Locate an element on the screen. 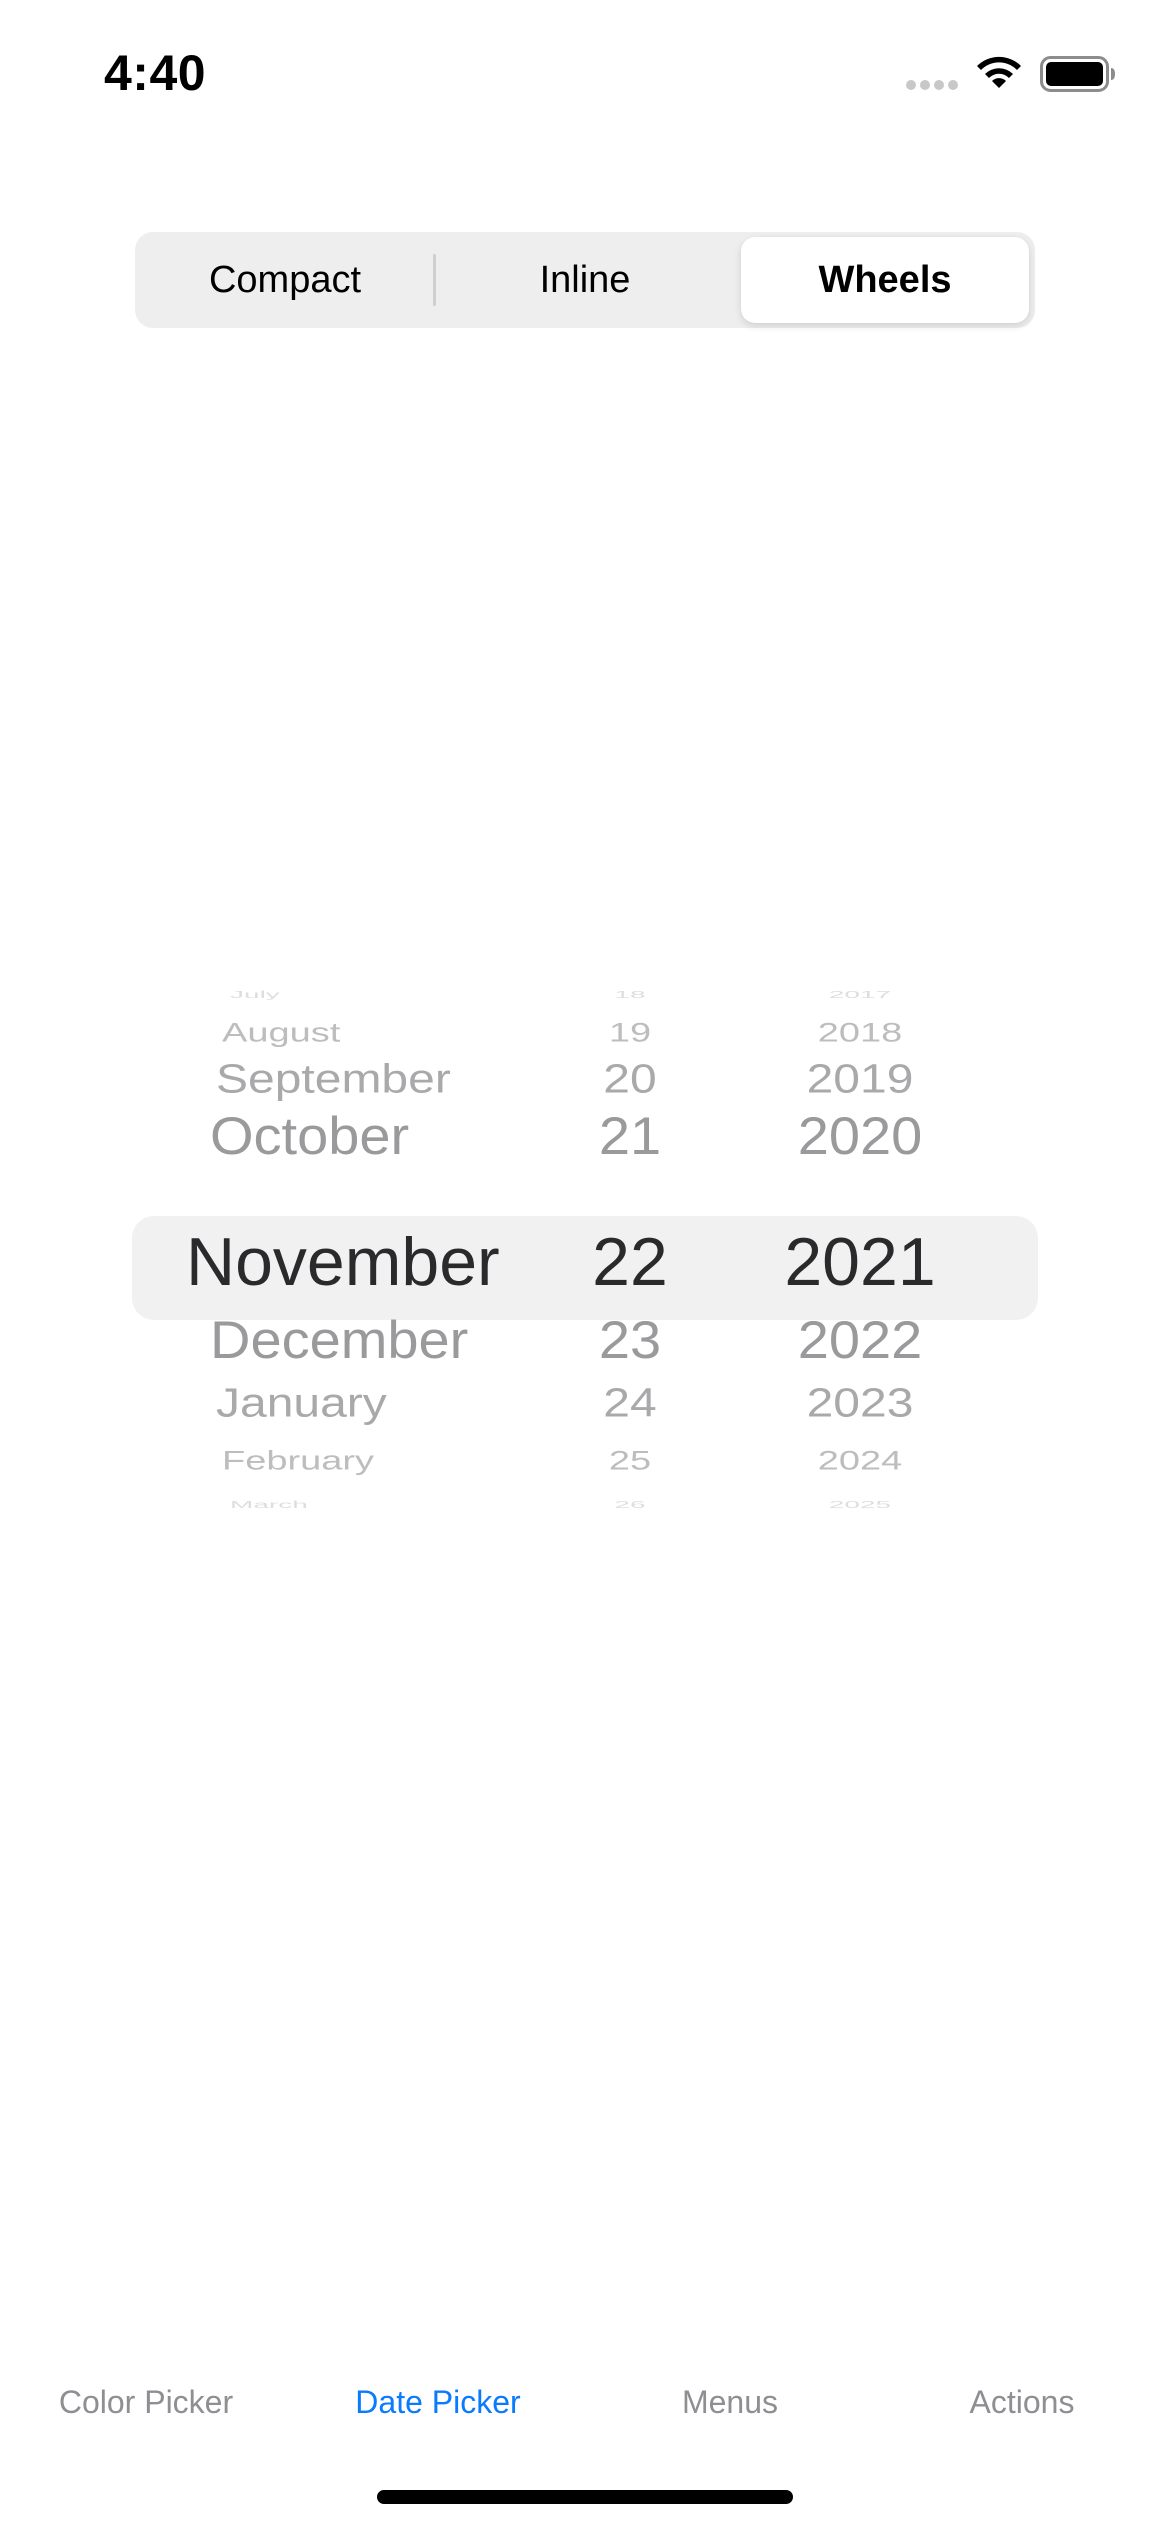  home-indicator is located at coordinates (585, 2497).